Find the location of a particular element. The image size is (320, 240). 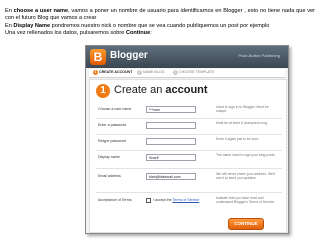

step-number: 2 is located at coordinates (139, 72).